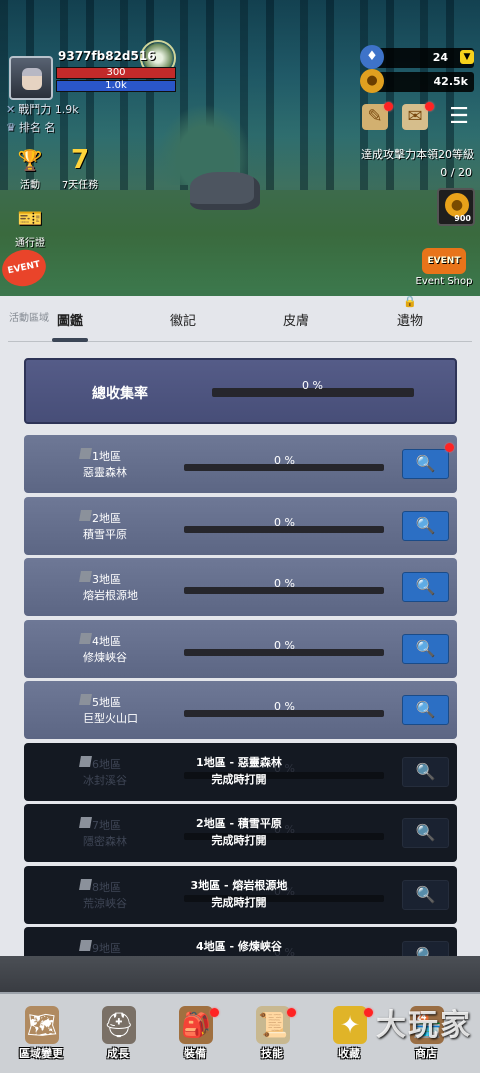 The image size is (480, 1073). Describe the element at coordinates (183, 319) in the screenshot. I see `tab-emblem: 徽記` at that location.